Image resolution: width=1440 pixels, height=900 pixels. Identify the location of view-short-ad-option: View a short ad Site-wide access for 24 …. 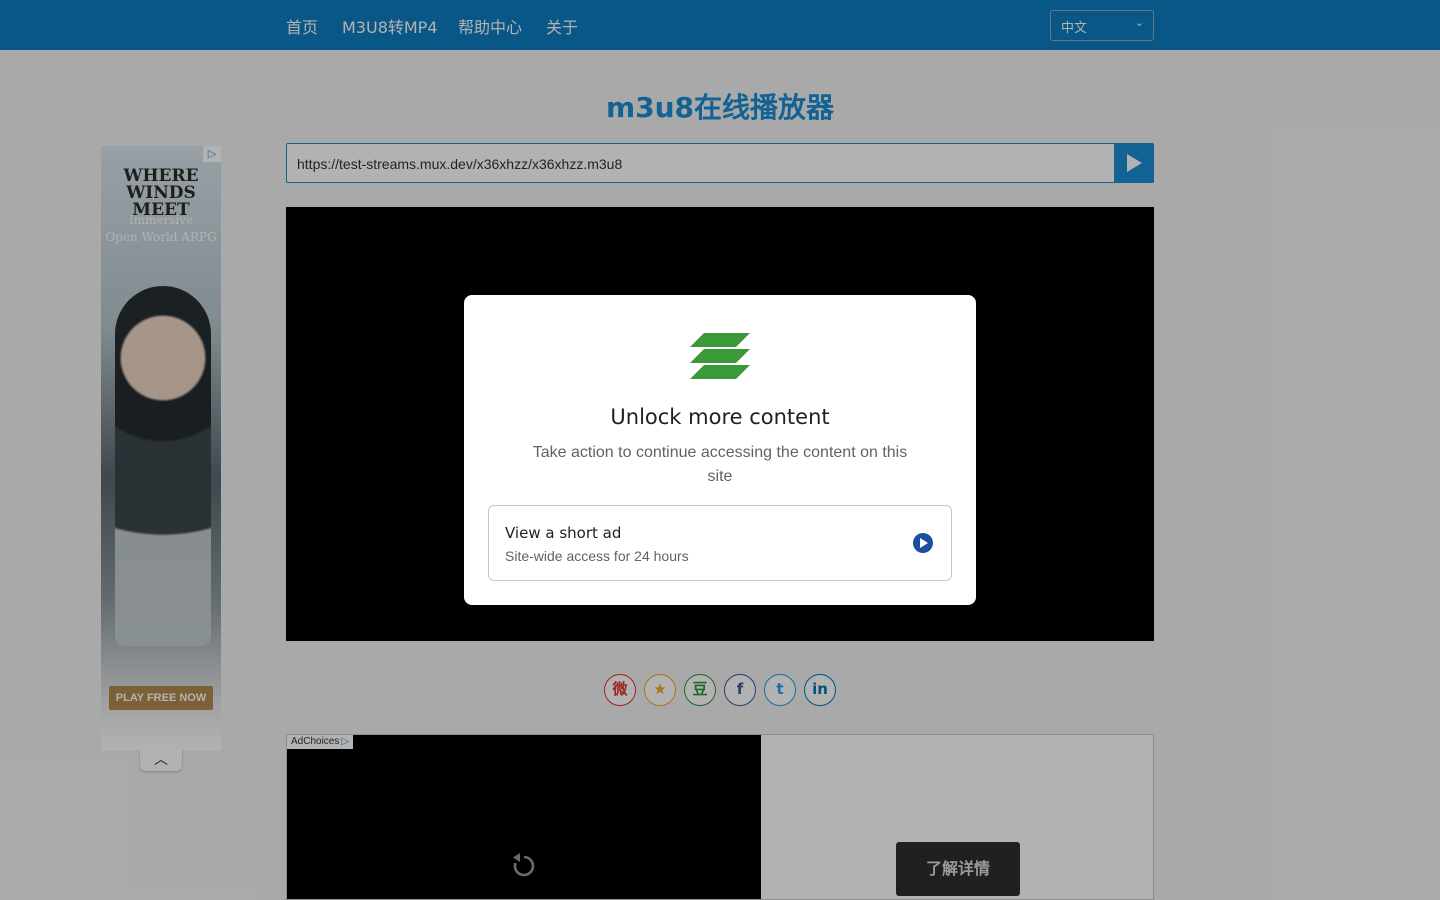
(720, 543).